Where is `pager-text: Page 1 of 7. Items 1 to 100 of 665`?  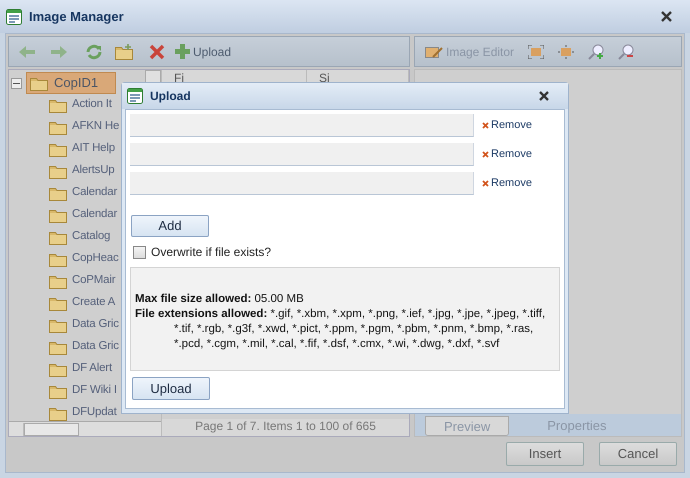
pager-text: Page 1 of 7. Items 1 to 100 of 665 is located at coordinates (285, 427).